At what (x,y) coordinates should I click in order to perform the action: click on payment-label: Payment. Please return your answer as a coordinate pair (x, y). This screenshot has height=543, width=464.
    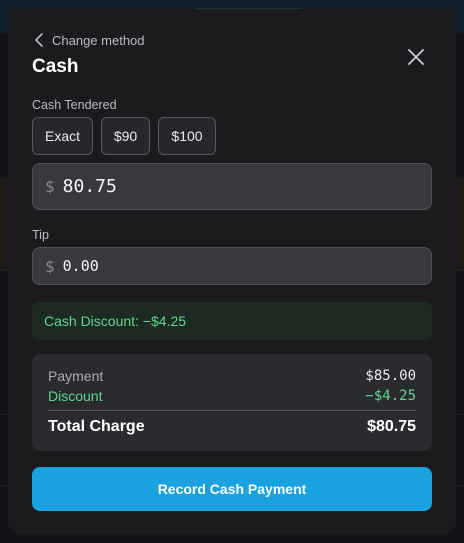
    Looking at the image, I should click on (76, 376).